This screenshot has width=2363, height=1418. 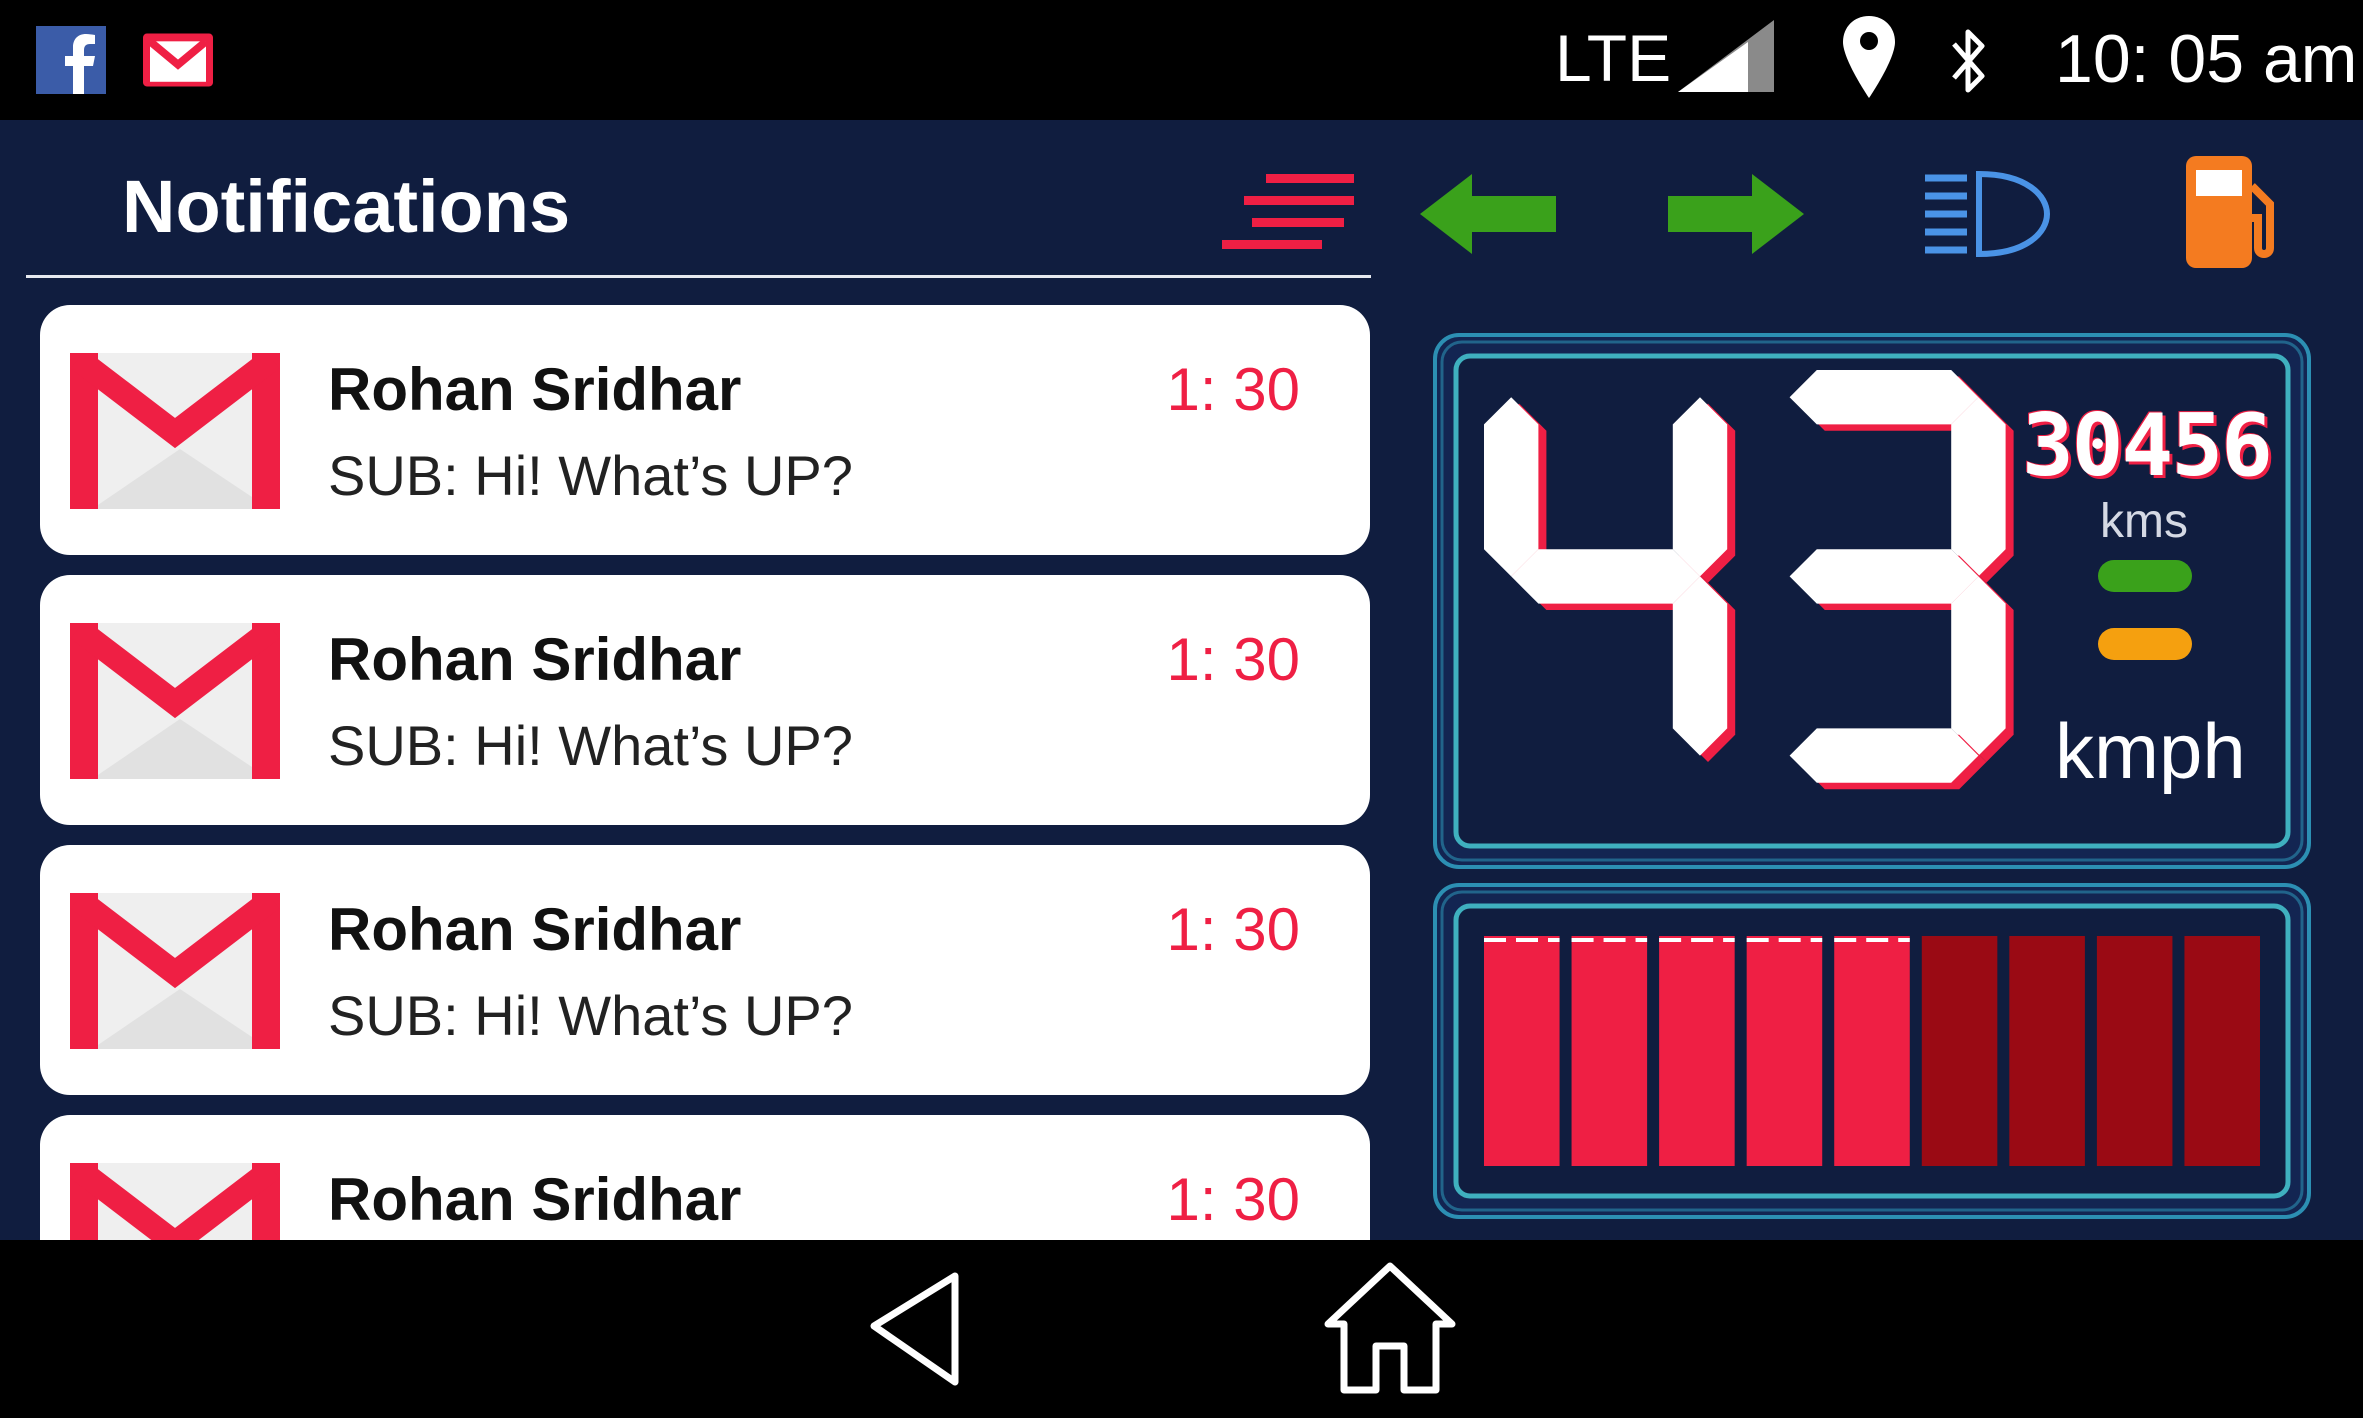 I want to click on speed-unit: kmph, so click(x=2150, y=751).